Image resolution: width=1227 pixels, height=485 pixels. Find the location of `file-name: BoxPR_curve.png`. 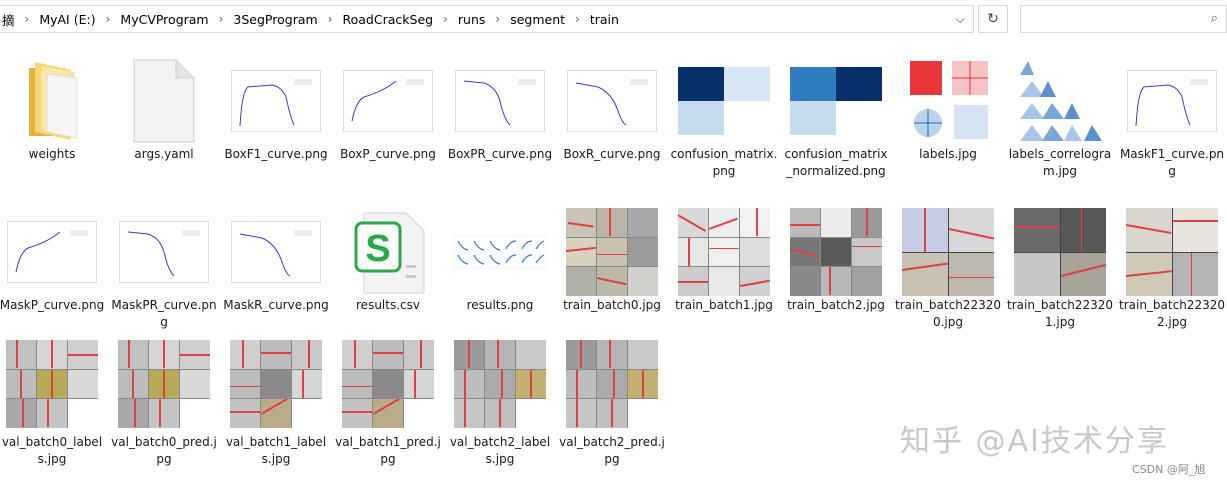

file-name: BoxPR_curve.png is located at coordinates (500, 154).